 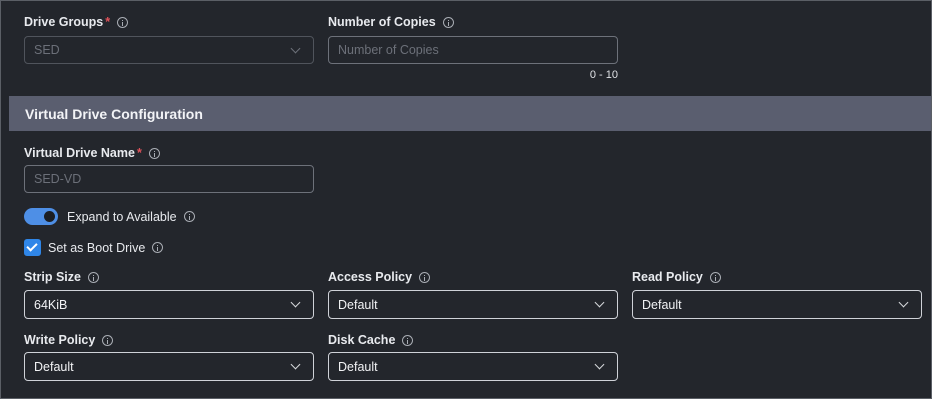 I want to click on expand-to-available-toggle, so click(x=41, y=216).